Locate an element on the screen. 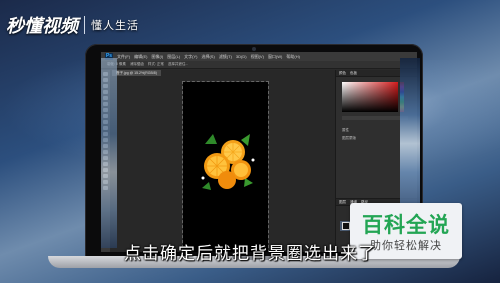 The image size is (500, 283). watermark-subtitle: 懂人生活 is located at coordinates (115, 26).